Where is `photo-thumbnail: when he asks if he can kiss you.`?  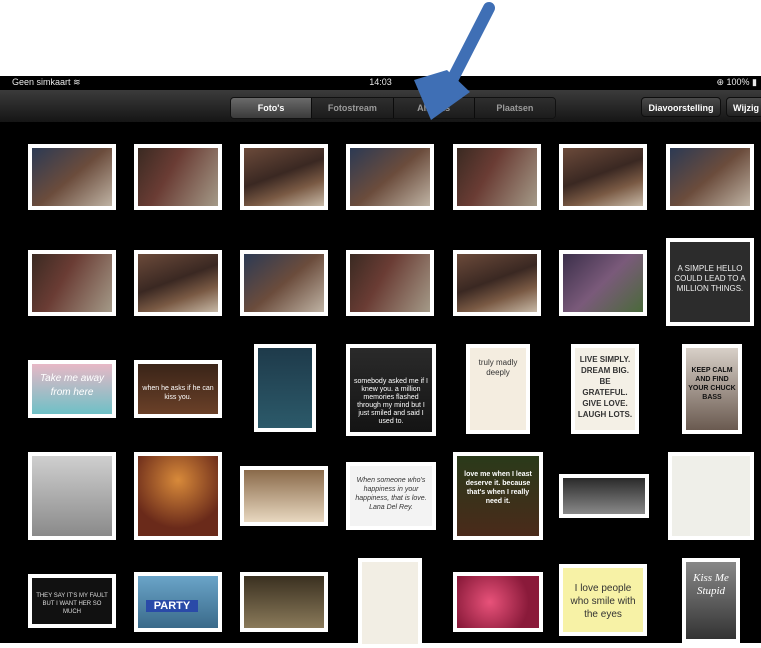 photo-thumbnail: when he asks if he can kiss you. is located at coordinates (178, 389).